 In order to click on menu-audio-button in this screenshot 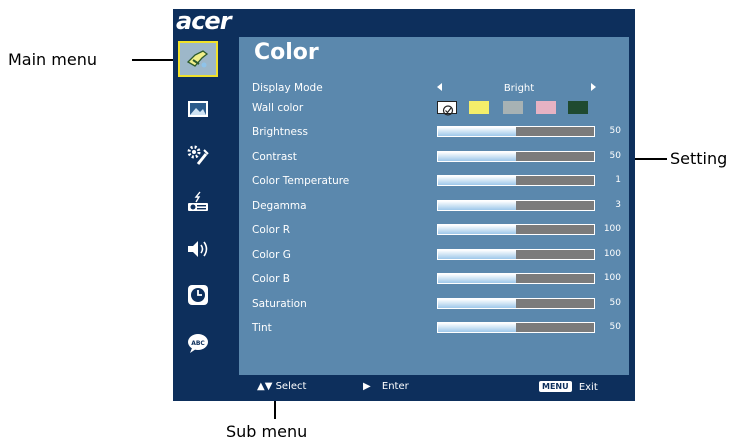, I will do `click(198, 249)`.